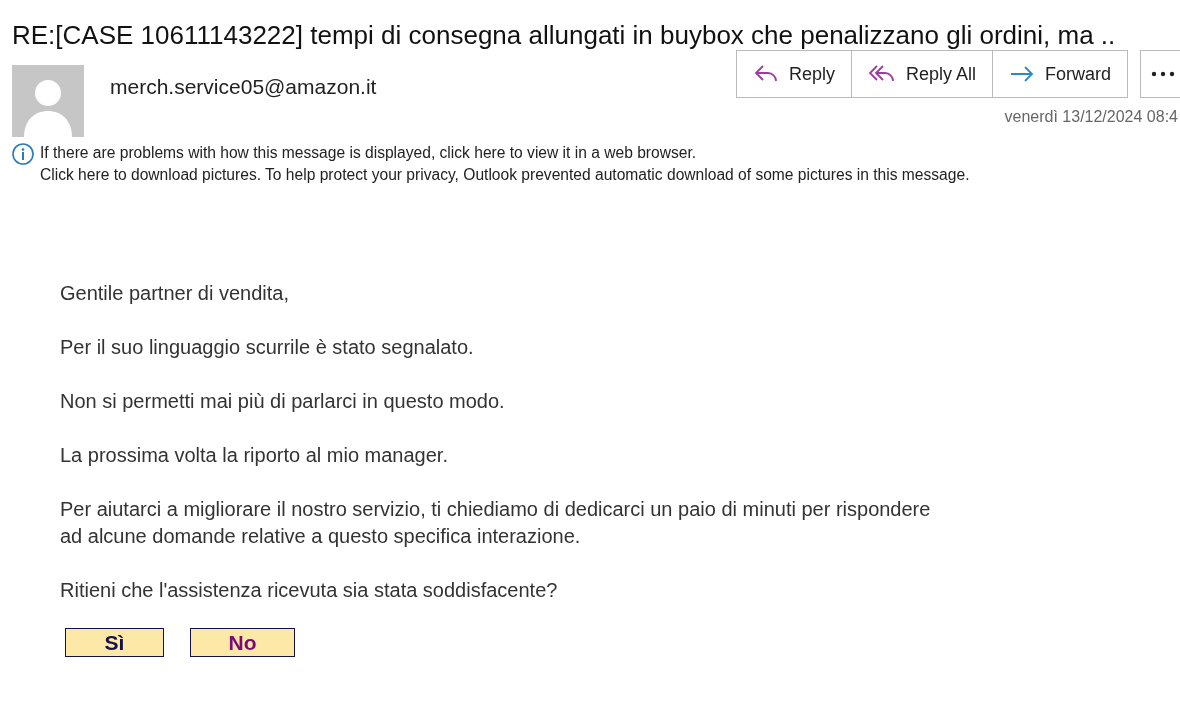 This screenshot has height=702, width=1180. I want to click on survey-answer-button: No, so click(242, 642).